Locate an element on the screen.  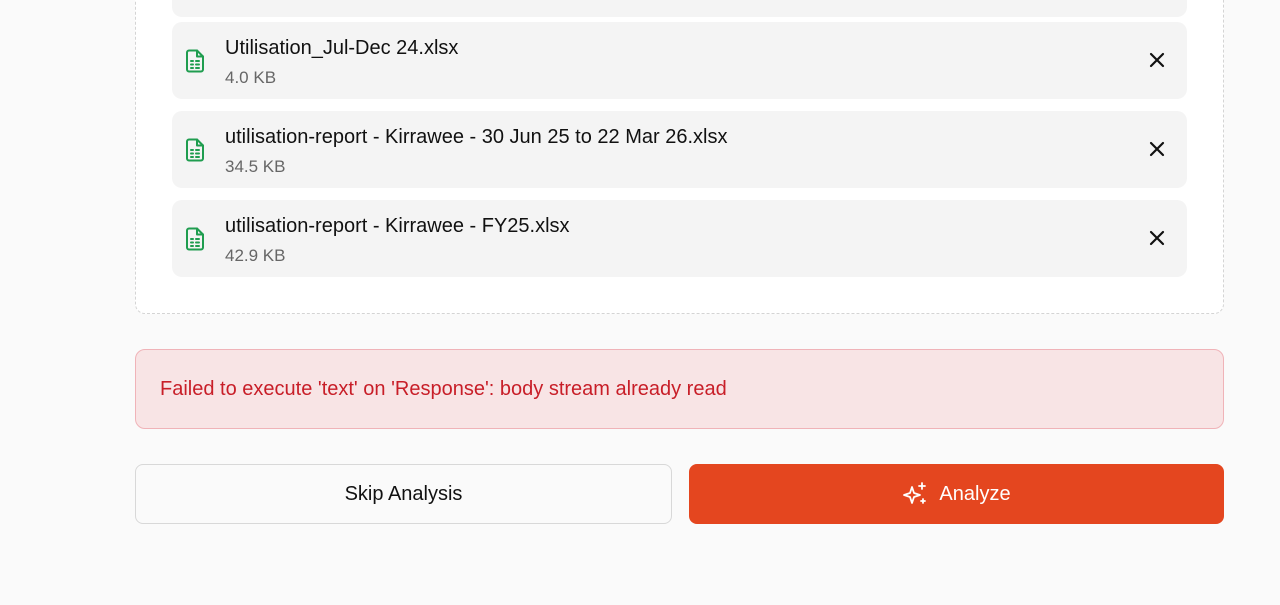
skip-analysis-label: Skip Analysis is located at coordinates (403, 493).